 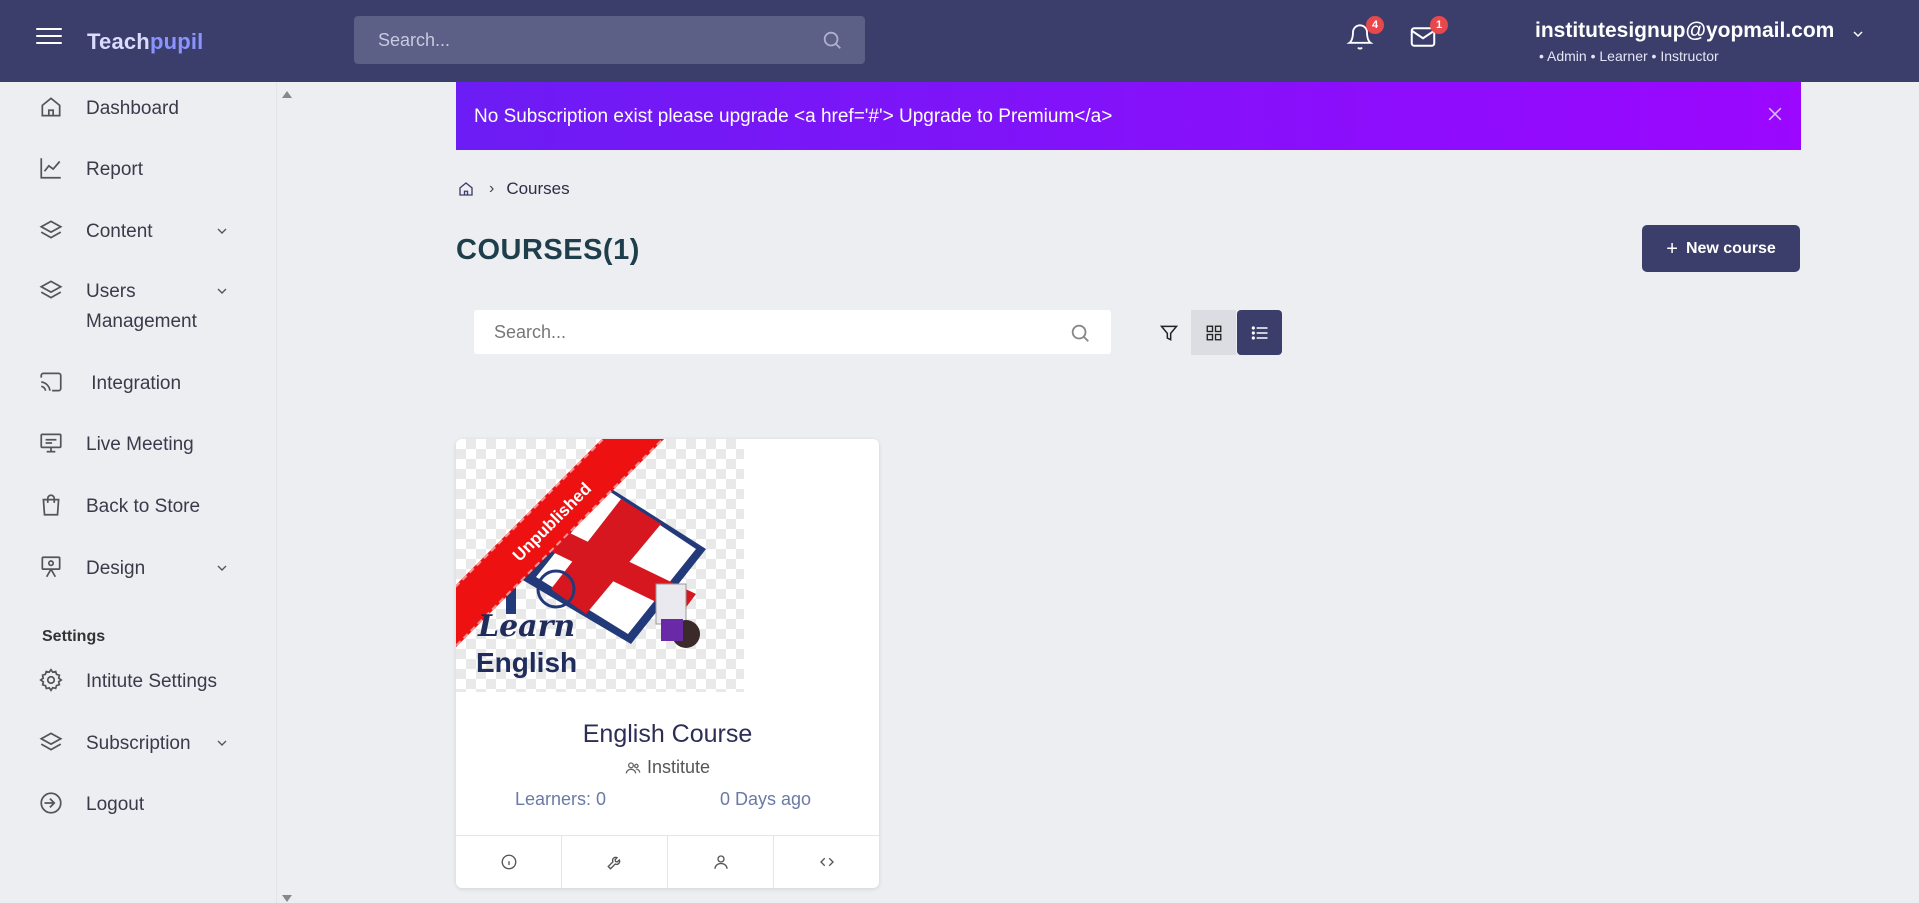 I want to click on sidebar-item-design: Design, so click(x=138, y=569).